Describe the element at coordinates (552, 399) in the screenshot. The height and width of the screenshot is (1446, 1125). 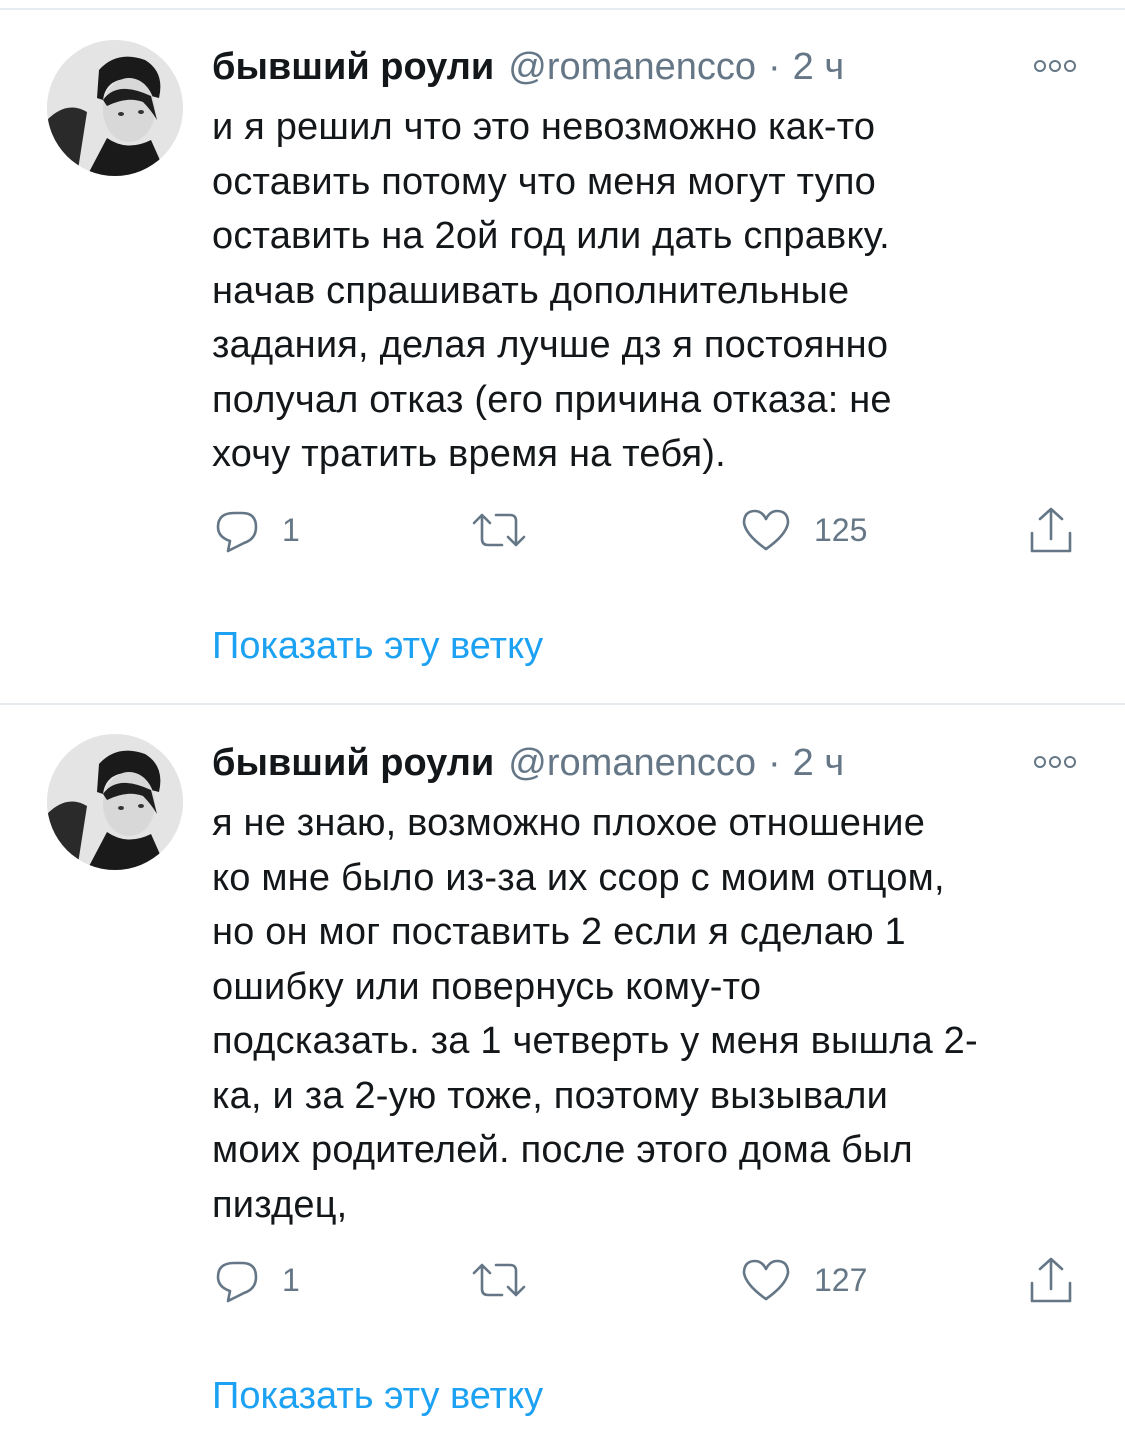
I see `tweet-text-line: получал отказ (его причина отказа: не` at that location.